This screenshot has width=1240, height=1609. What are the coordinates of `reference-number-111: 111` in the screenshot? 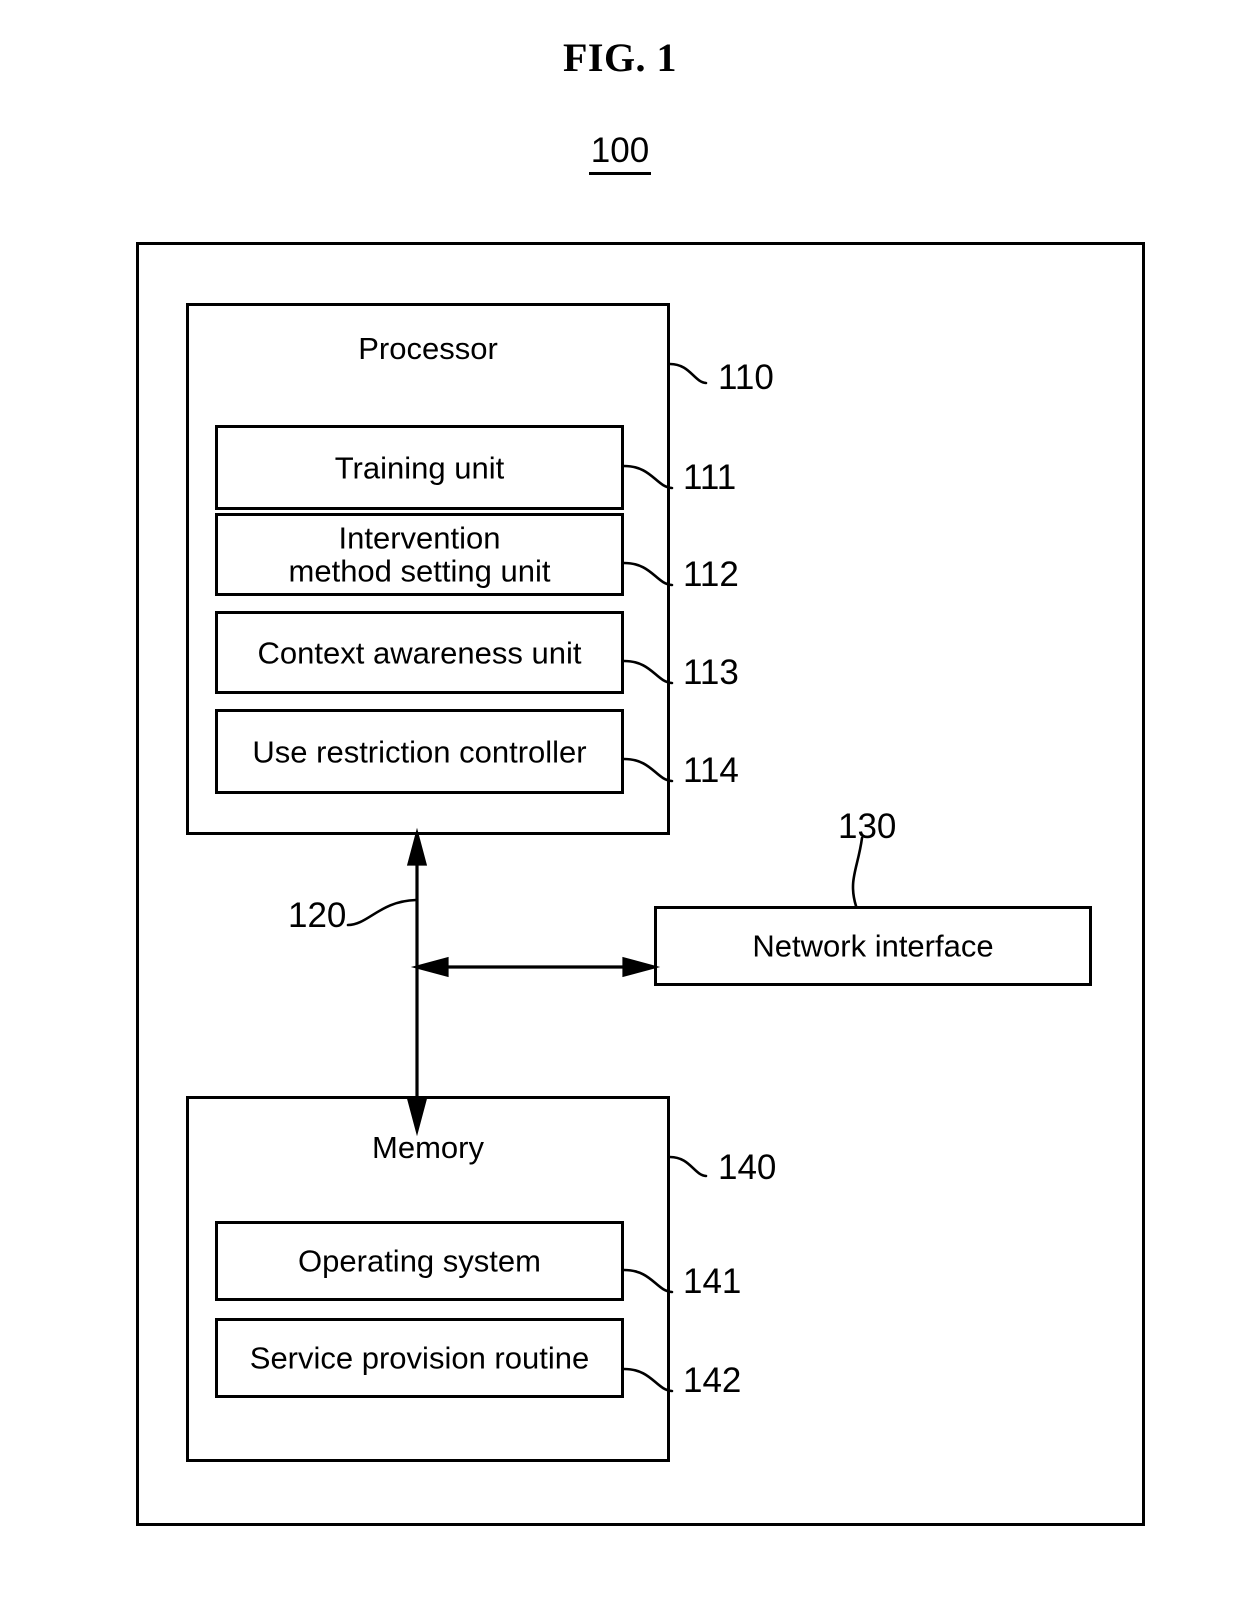 It's located at (710, 477).